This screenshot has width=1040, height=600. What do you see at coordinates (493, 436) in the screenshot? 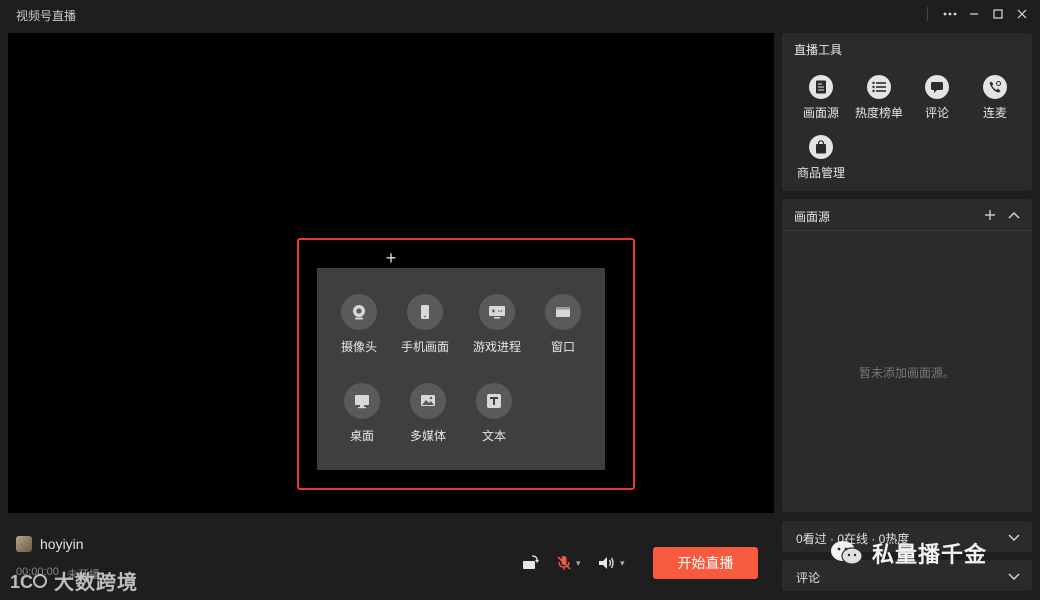
I see `source-label: 文本` at bounding box center [493, 436].